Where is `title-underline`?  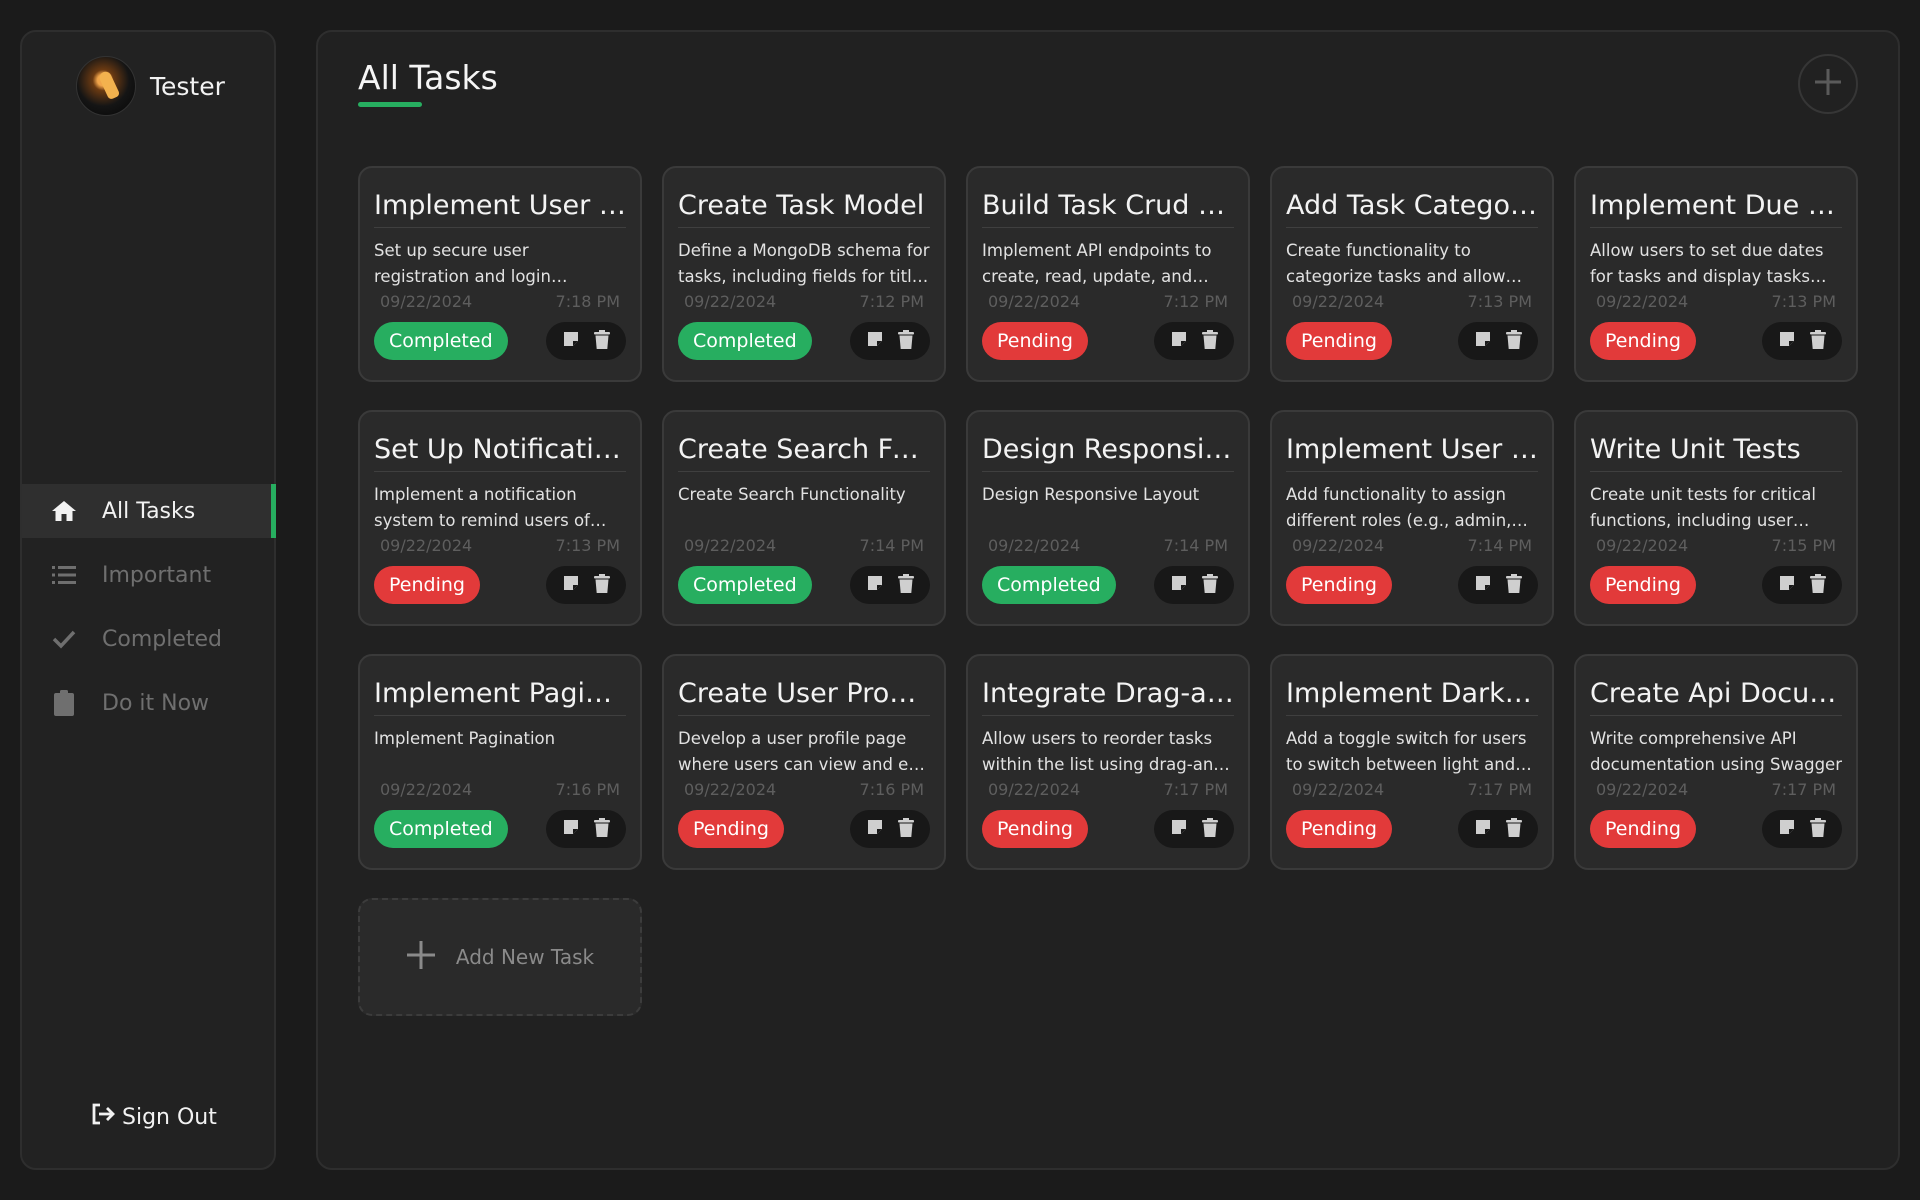
title-underline is located at coordinates (390, 104).